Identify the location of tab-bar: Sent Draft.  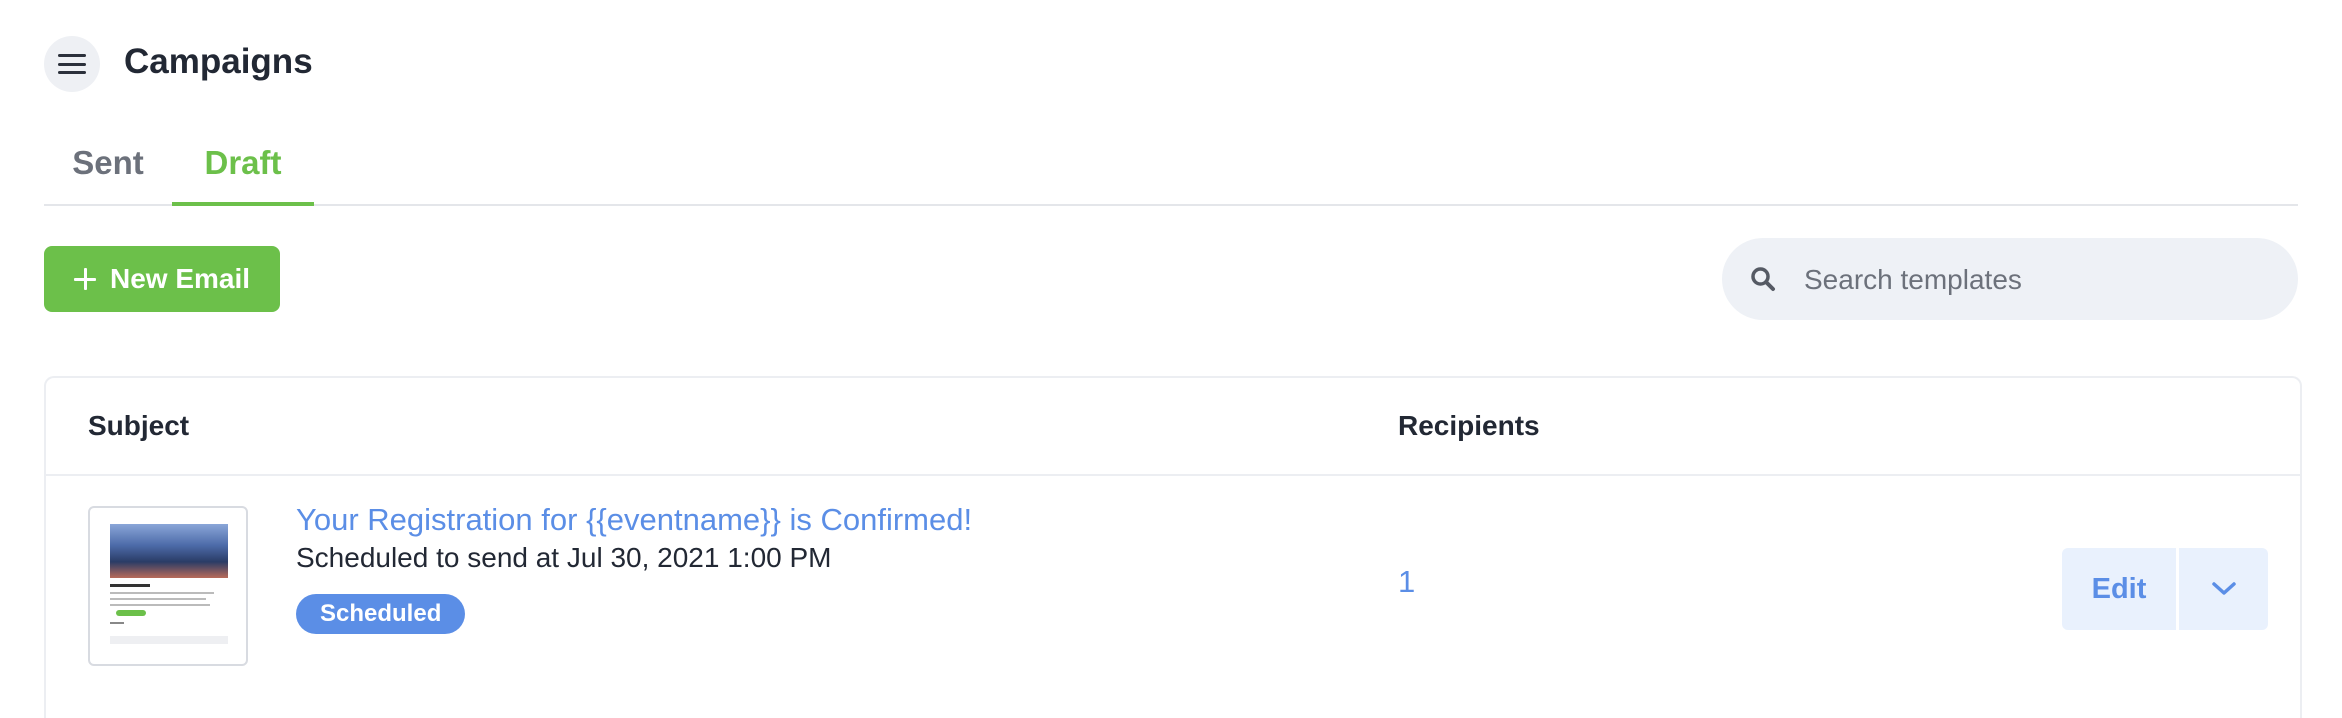
(1171, 172).